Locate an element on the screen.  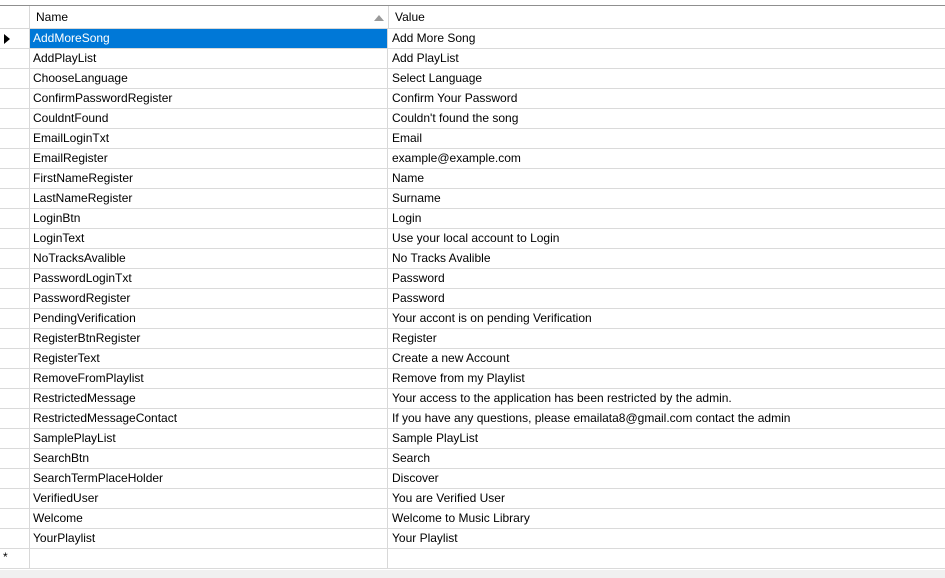
new-row-cell-name is located at coordinates (209, 558).